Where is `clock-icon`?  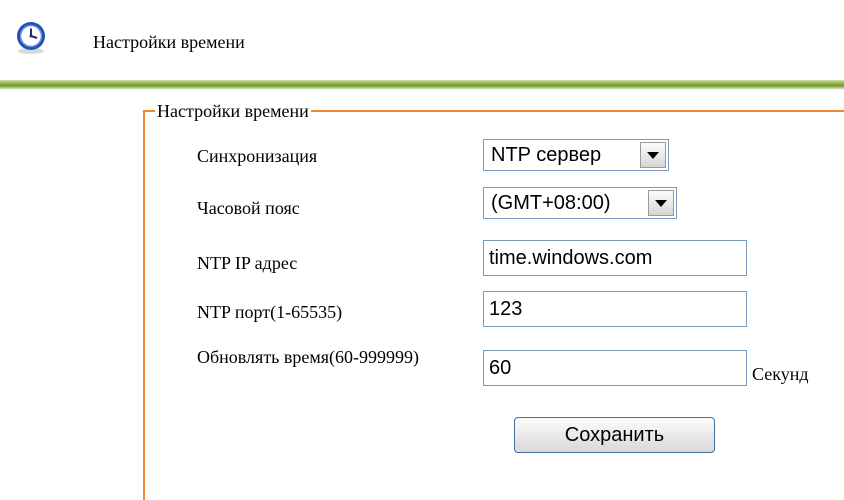 clock-icon is located at coordinates (31, 38).